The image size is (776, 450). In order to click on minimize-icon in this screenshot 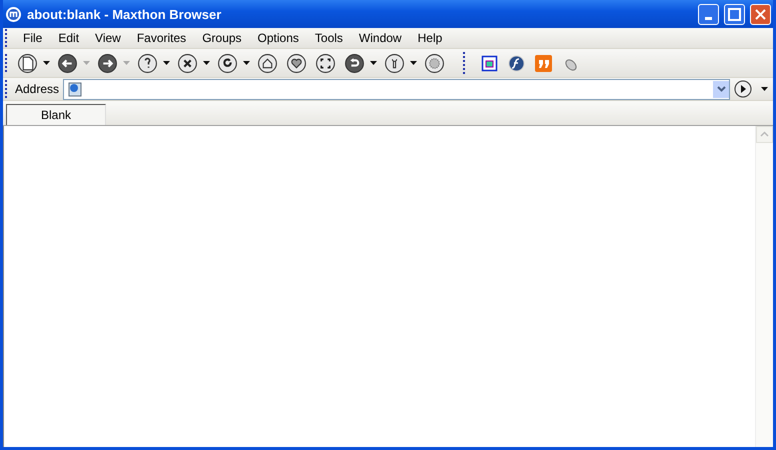, I will do `click(708, 18)`.